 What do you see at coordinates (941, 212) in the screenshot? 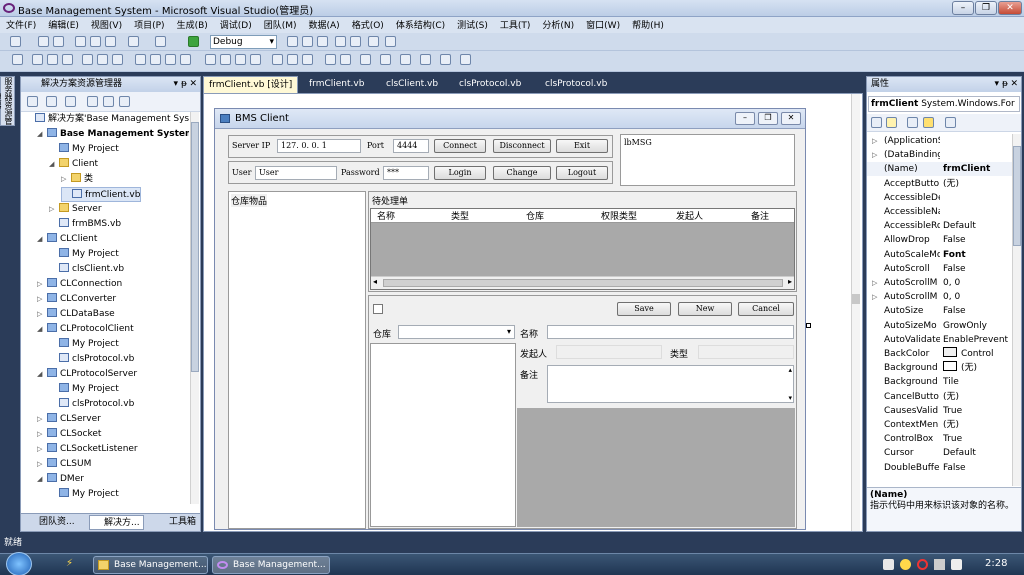
I see `property-row: AccessibleNa` at bounding box center [941, 212].